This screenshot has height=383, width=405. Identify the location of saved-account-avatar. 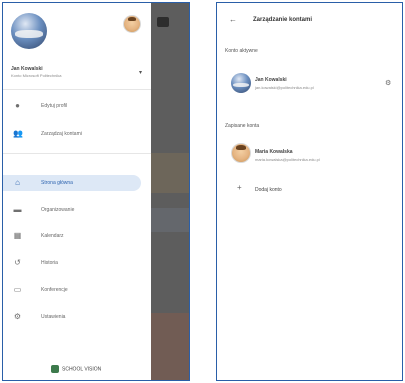
(241, 153).